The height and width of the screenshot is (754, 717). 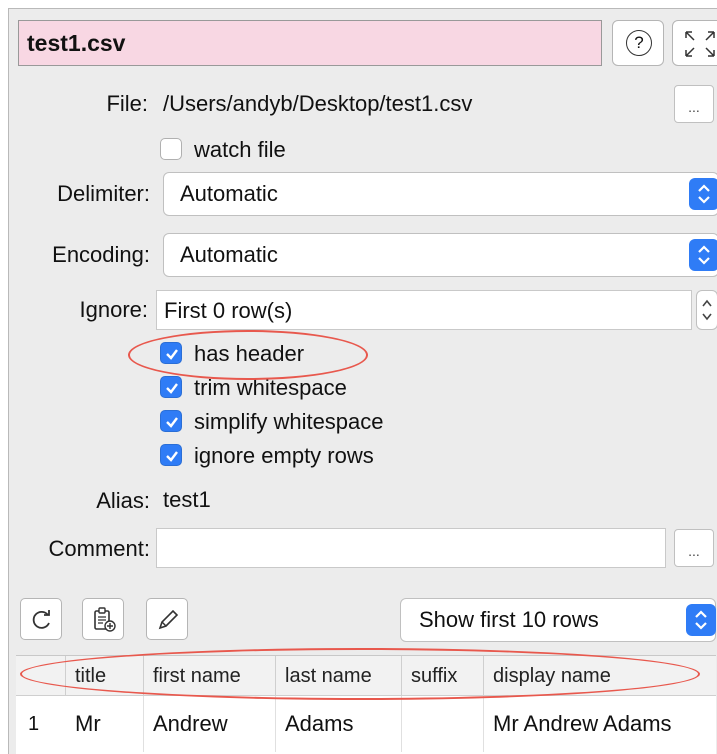 What do you see at coordinates (703, 194) in the screenshot?
I see `delimiter-chevron-icon` at bounding box center [703, 194].